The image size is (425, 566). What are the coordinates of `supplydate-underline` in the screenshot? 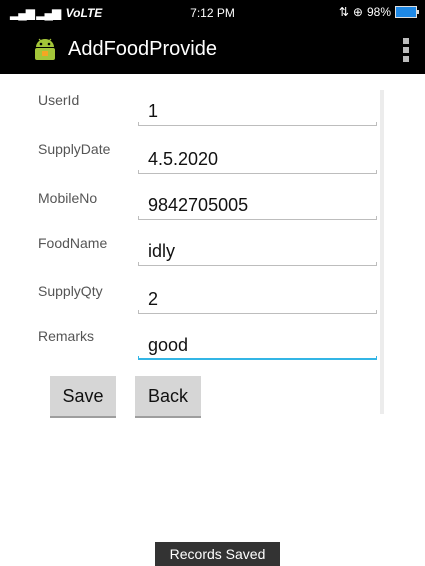 It's located at (257, 172).